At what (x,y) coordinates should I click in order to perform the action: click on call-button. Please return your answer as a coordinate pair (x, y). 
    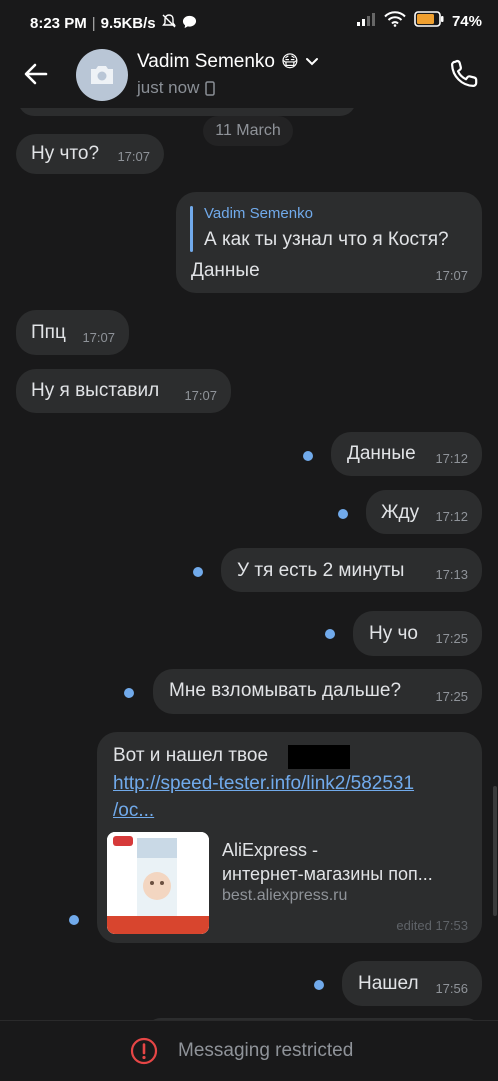
    Looking at the image, I should click on (465, 73).